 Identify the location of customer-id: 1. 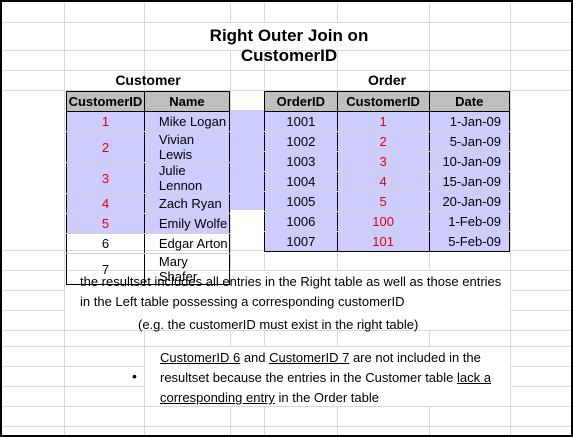
(105, 121).